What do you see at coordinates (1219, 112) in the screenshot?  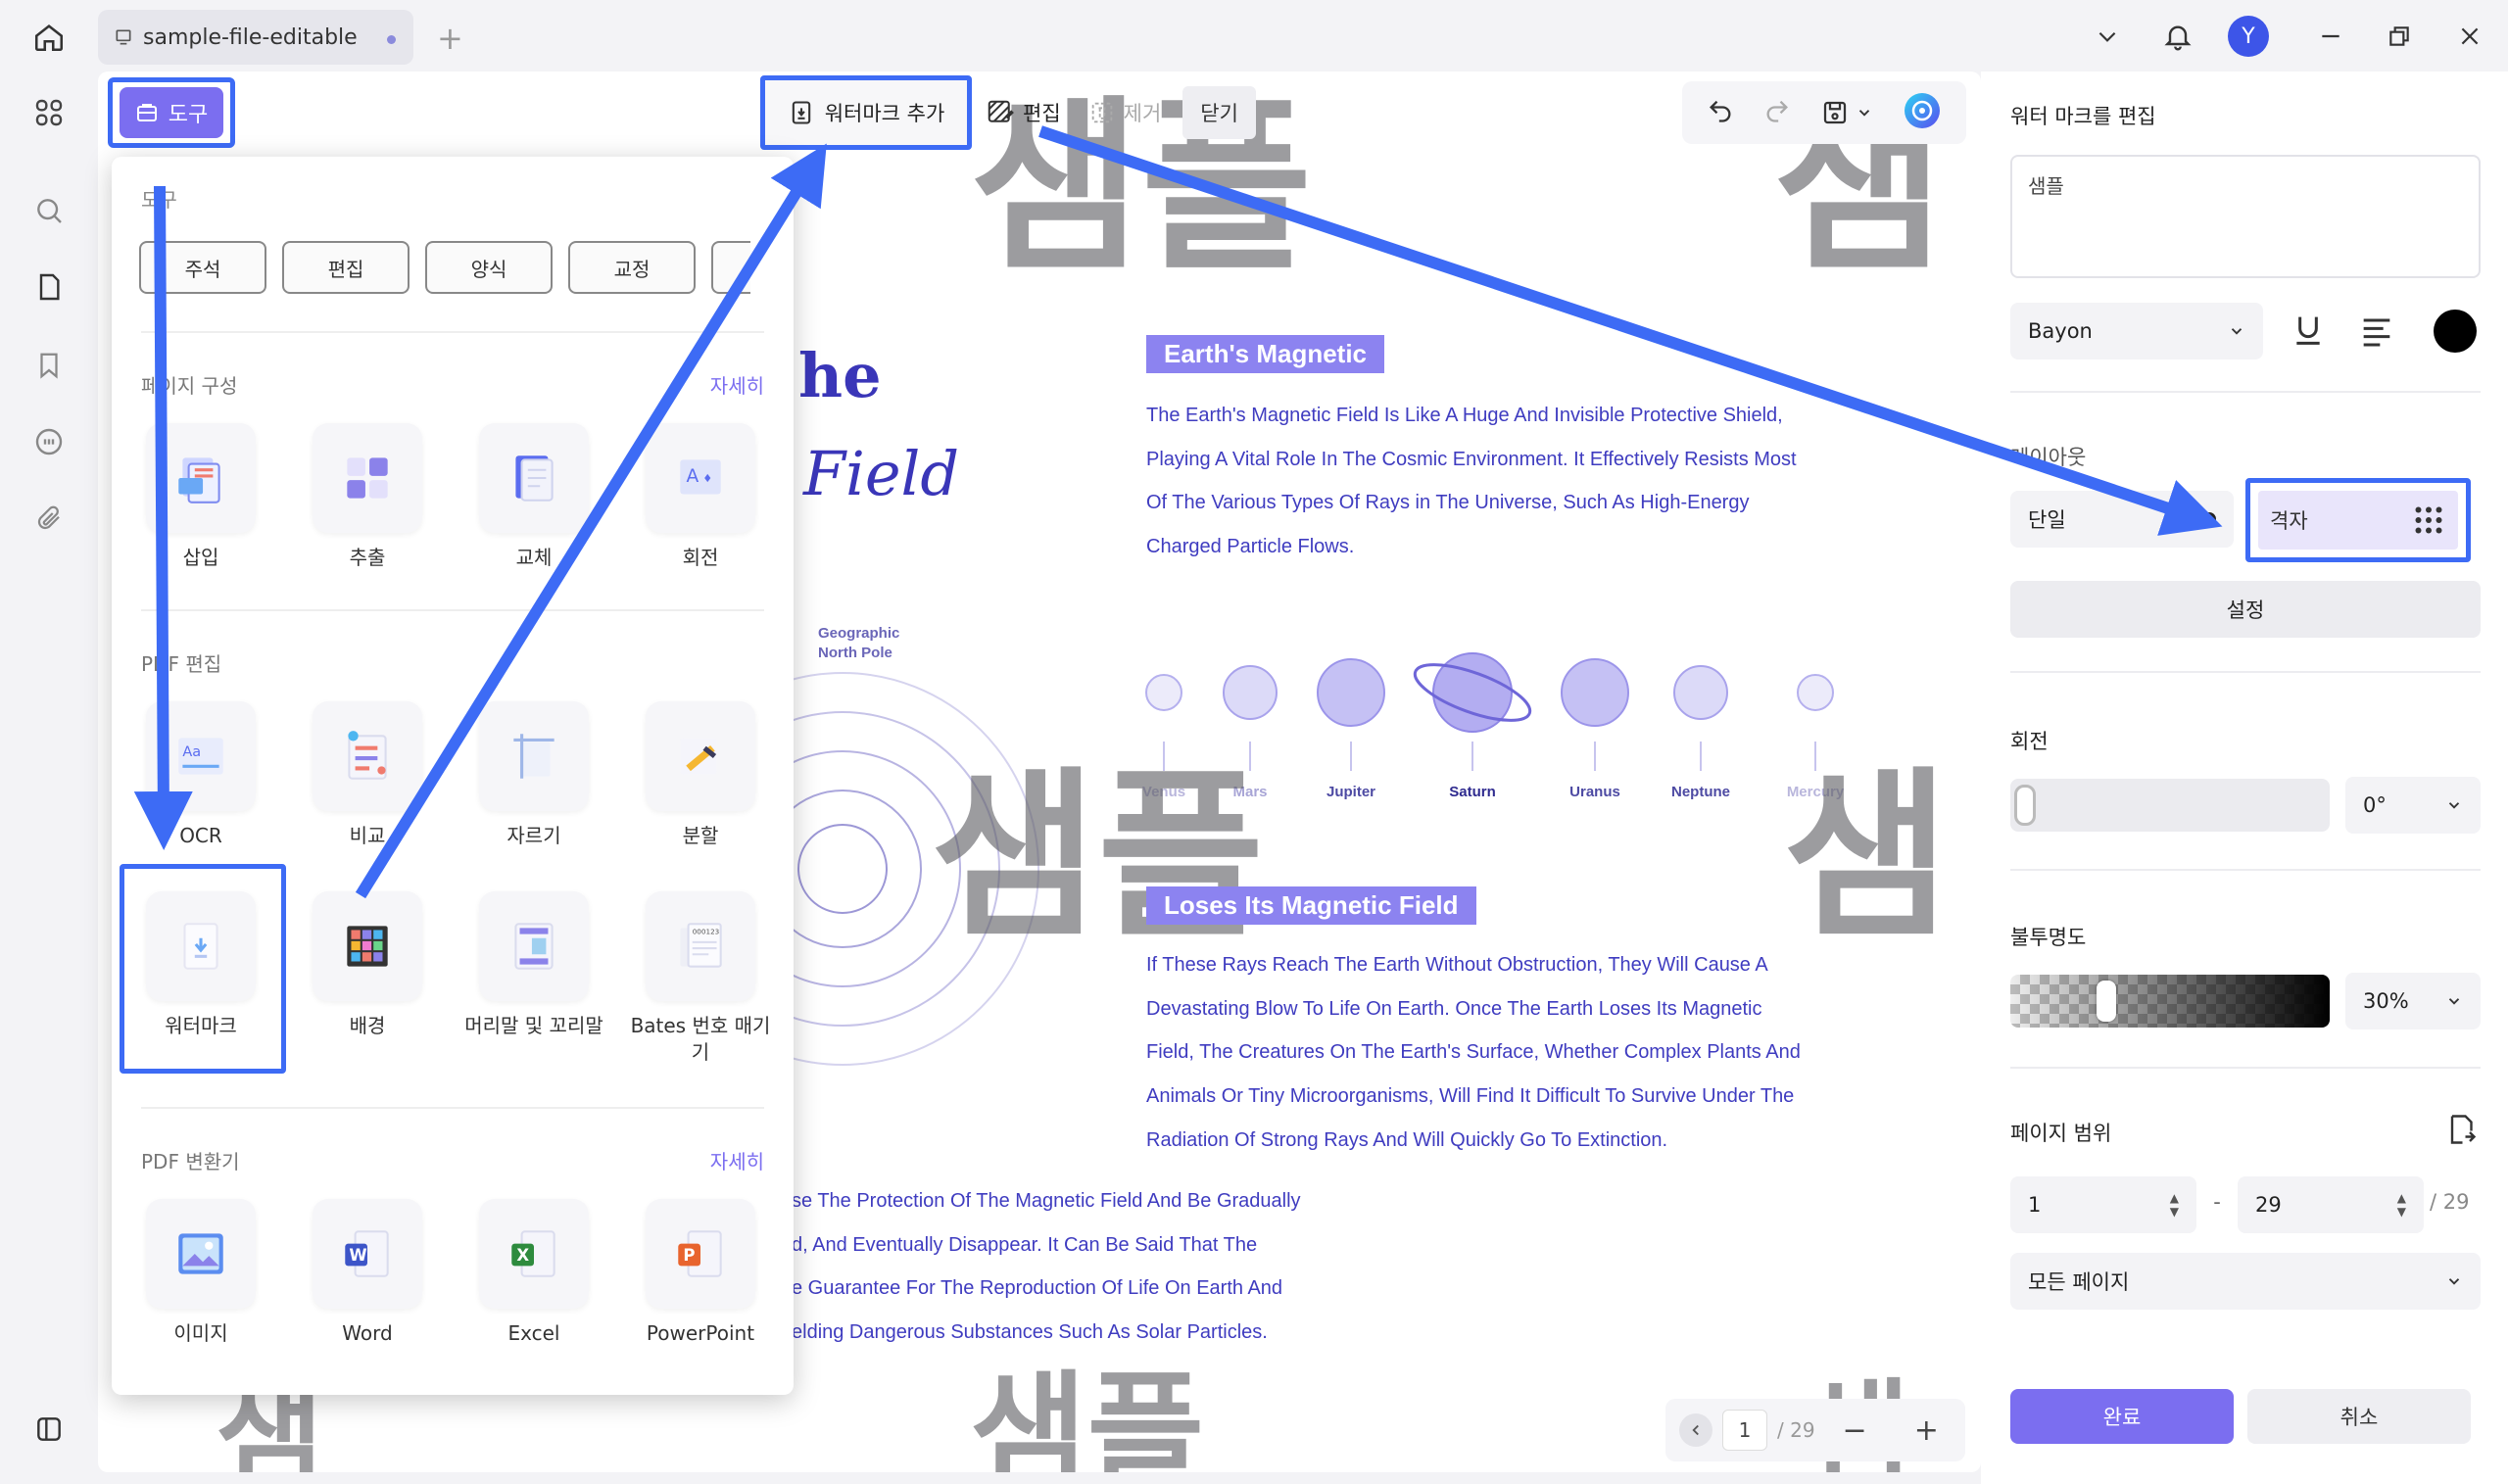 I see `close-watermark-button: 닫기` at bounding box center [1219, 112].